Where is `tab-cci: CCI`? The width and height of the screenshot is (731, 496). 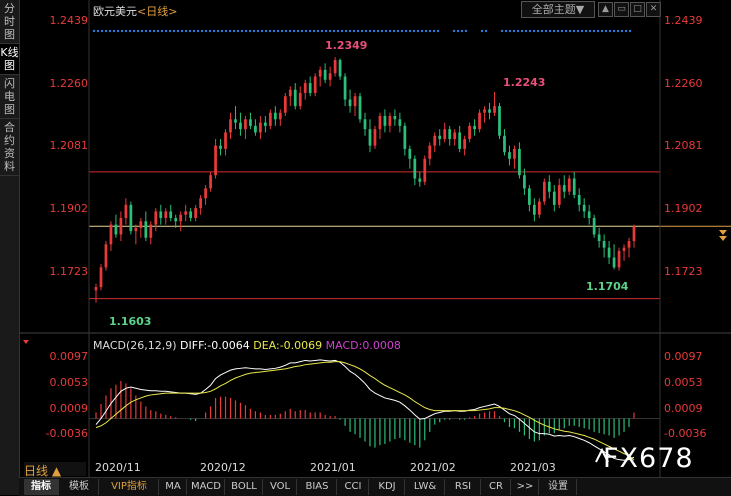 tab-cci: CCI is located at coordinates (353, 487).